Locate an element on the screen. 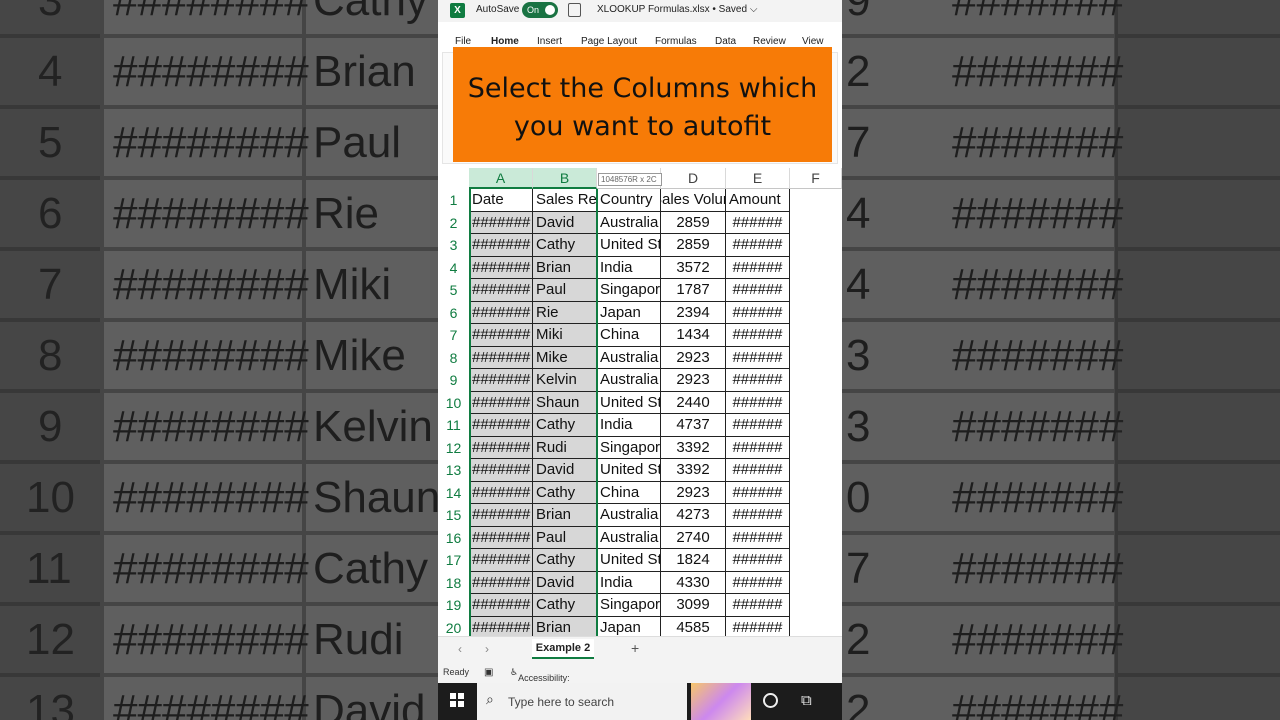 Image resolution: width=1280 pixels, height=720 pixels. table-cell: 4585 is located at coordinates (693, 626).